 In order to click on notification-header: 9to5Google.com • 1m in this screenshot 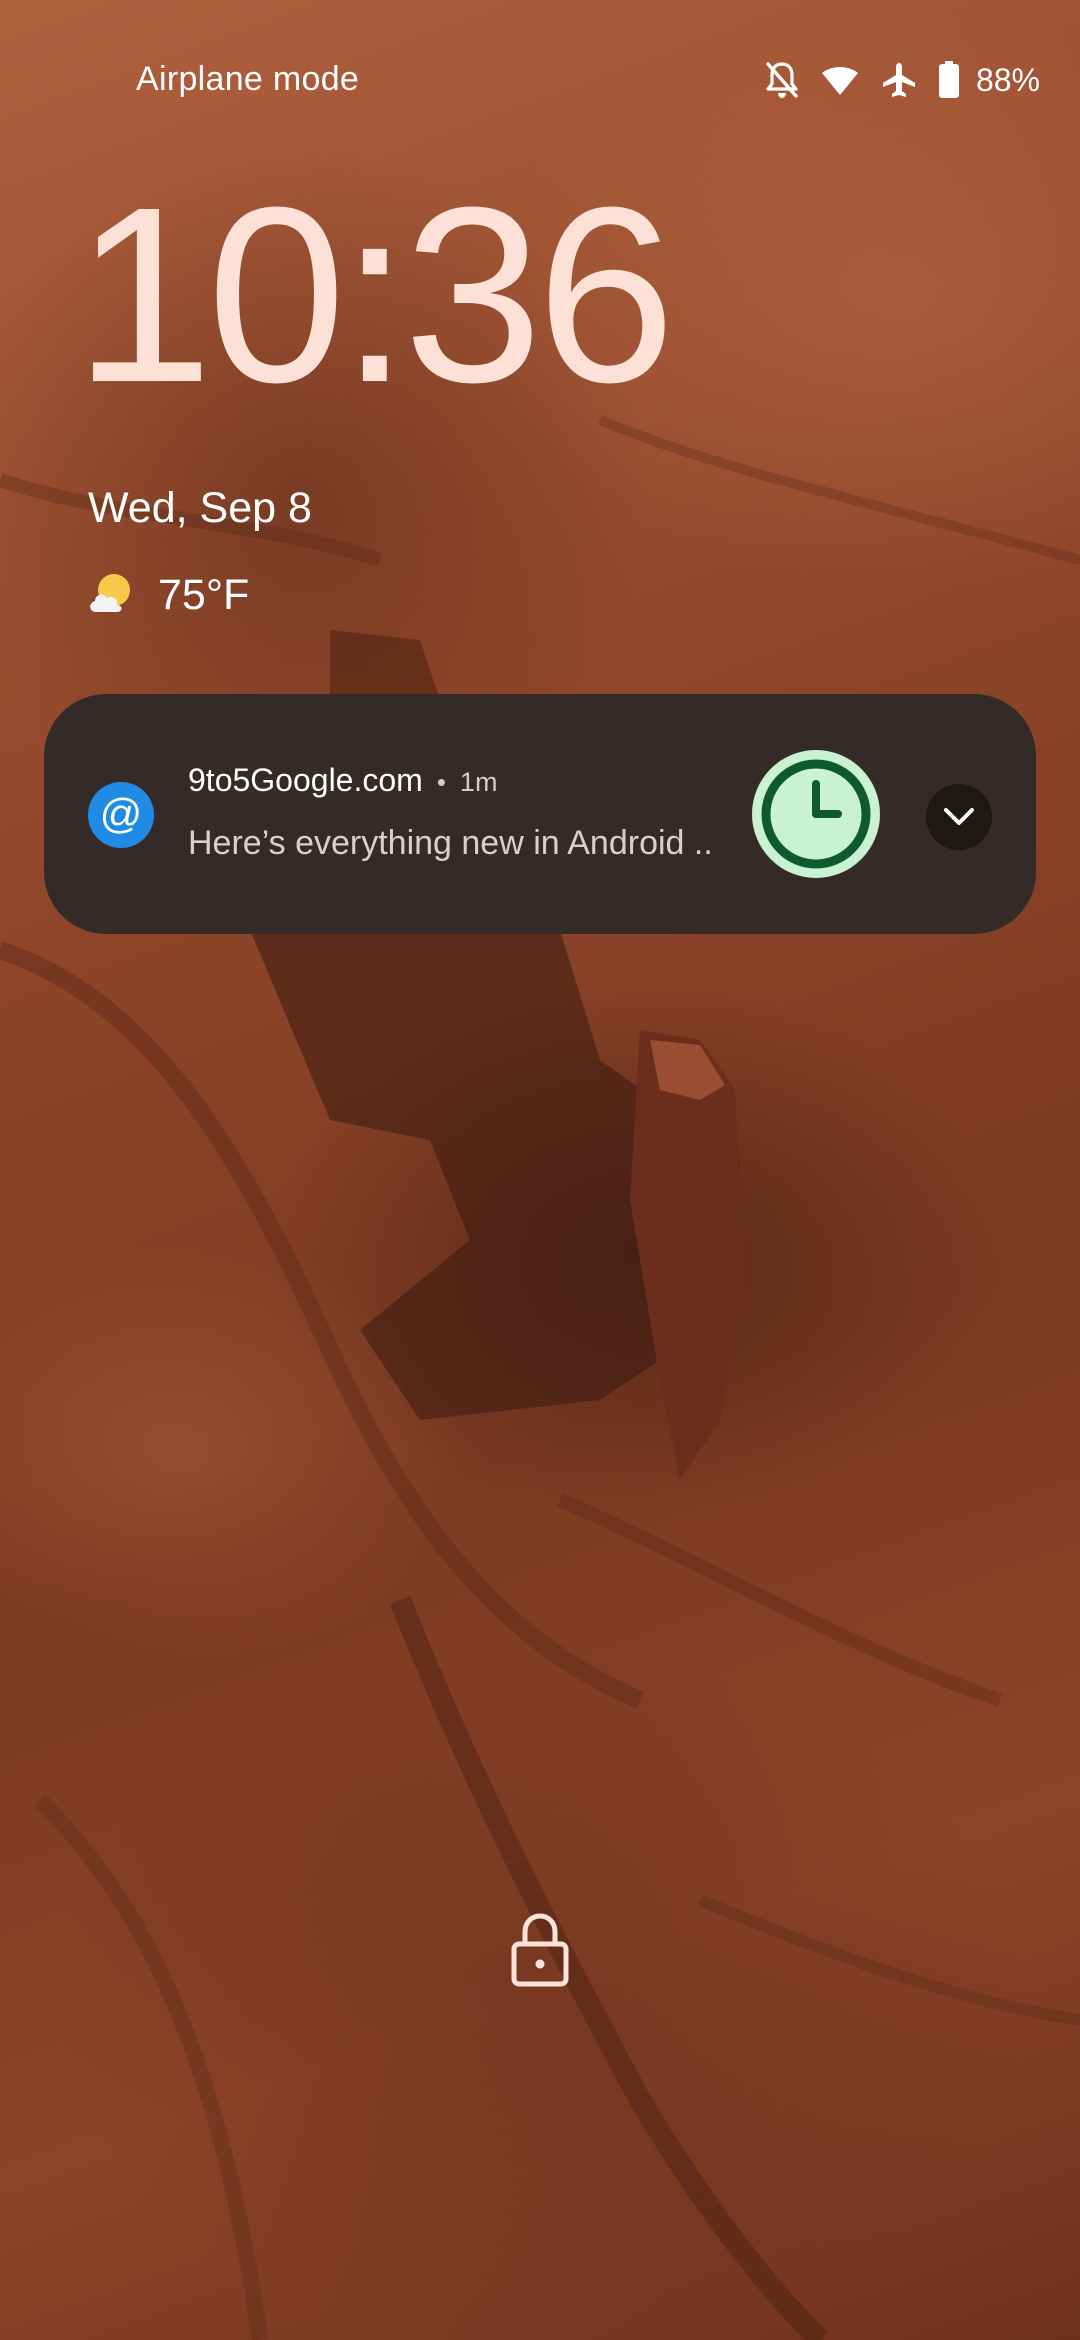, I will do `click(342, 780)`.